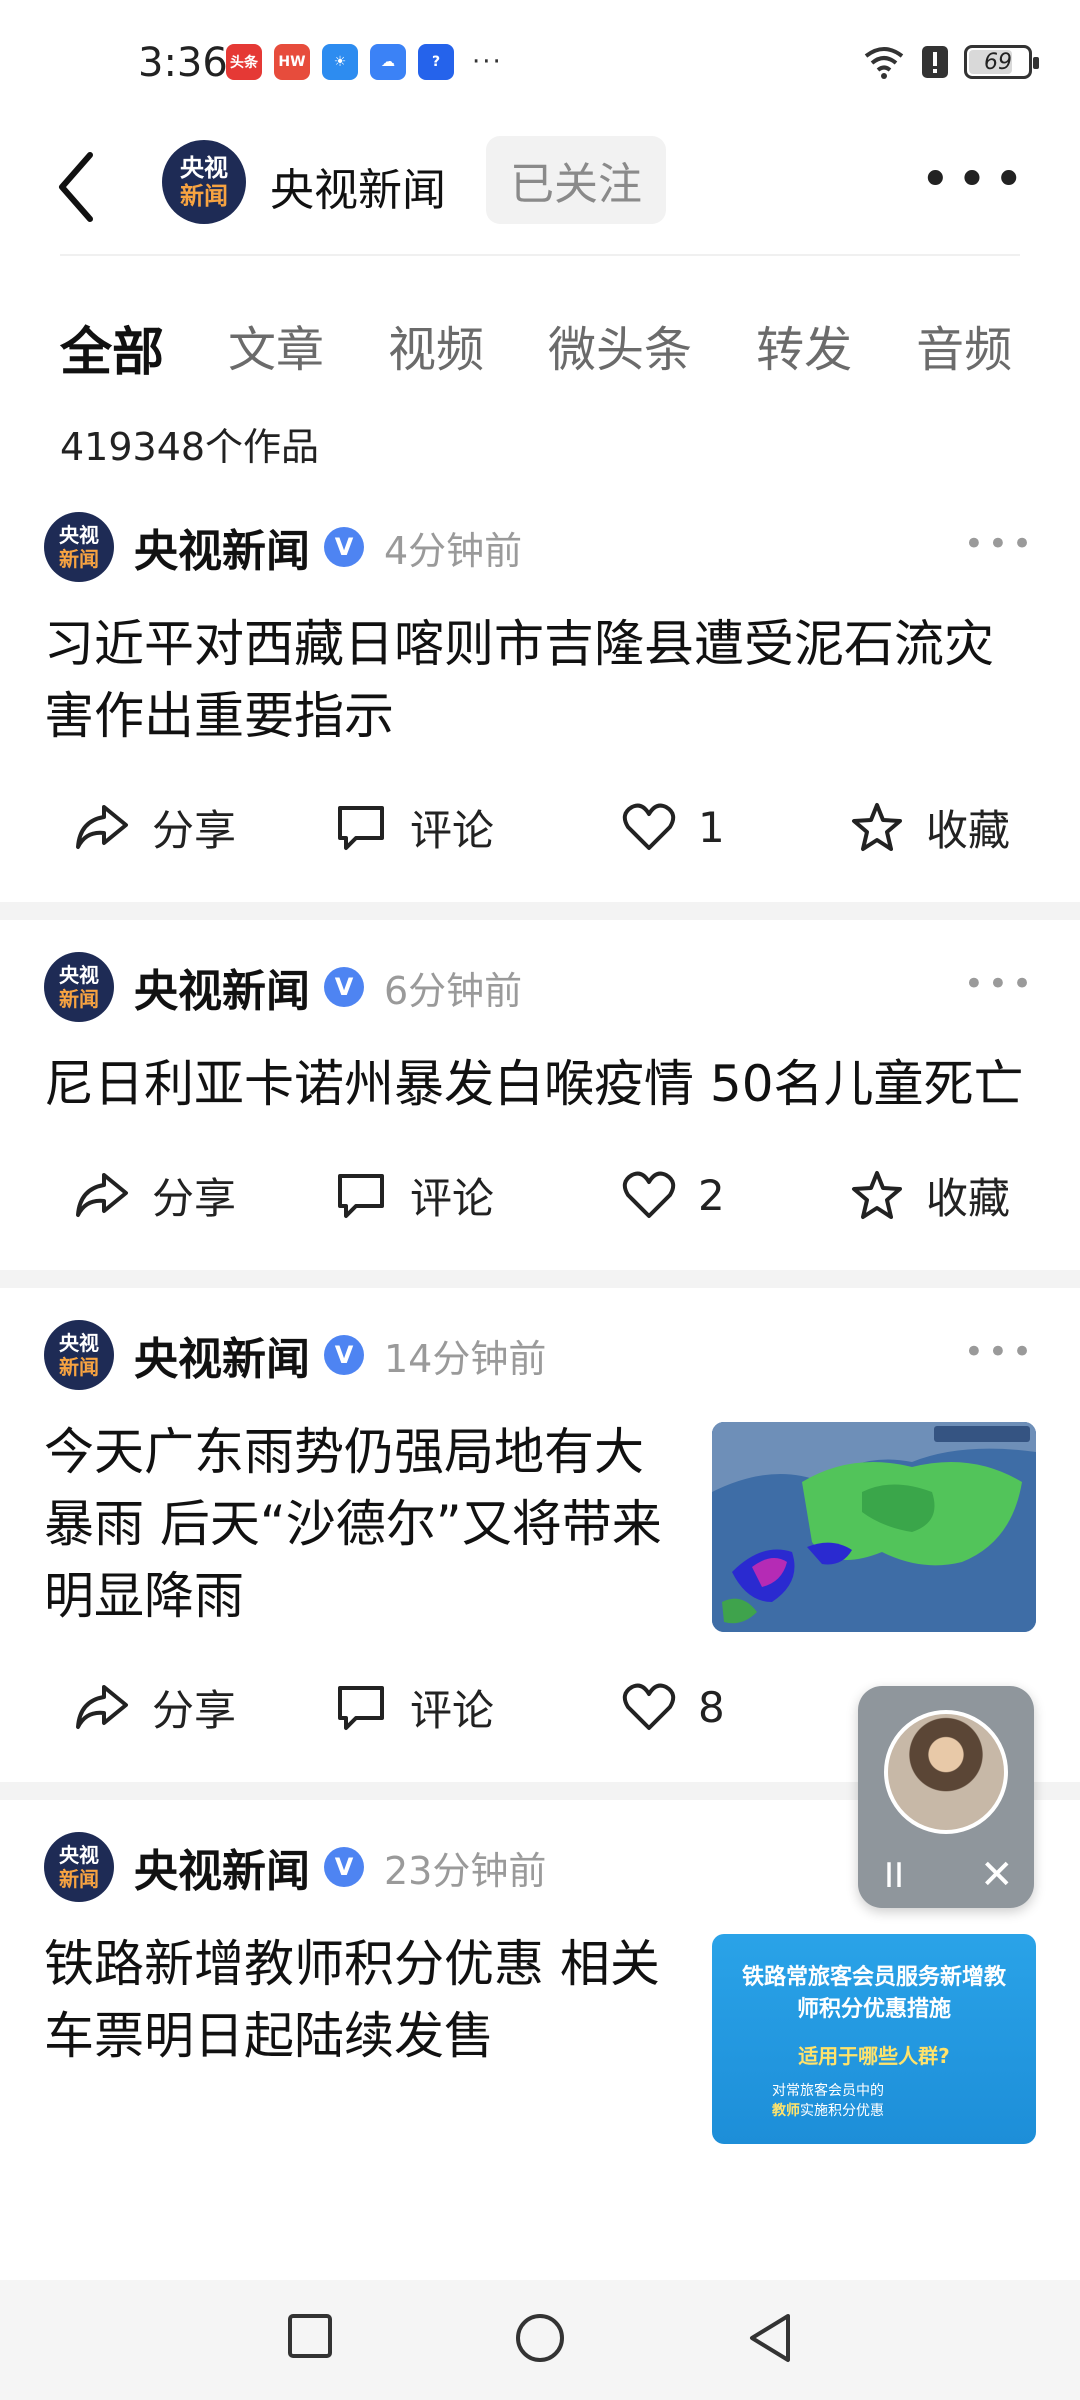 The width and height of the screenshot is (1080, 2400). I want to click on like-button: 1, so click(673, 827).